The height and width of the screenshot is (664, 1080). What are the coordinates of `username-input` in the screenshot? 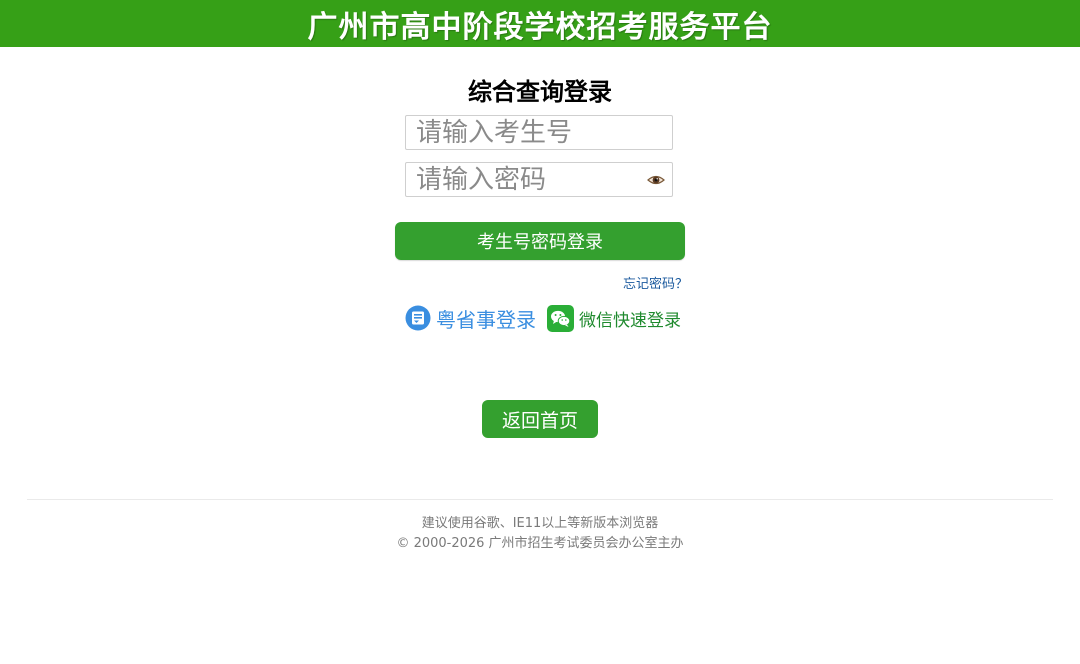 It's located at (539, 132).